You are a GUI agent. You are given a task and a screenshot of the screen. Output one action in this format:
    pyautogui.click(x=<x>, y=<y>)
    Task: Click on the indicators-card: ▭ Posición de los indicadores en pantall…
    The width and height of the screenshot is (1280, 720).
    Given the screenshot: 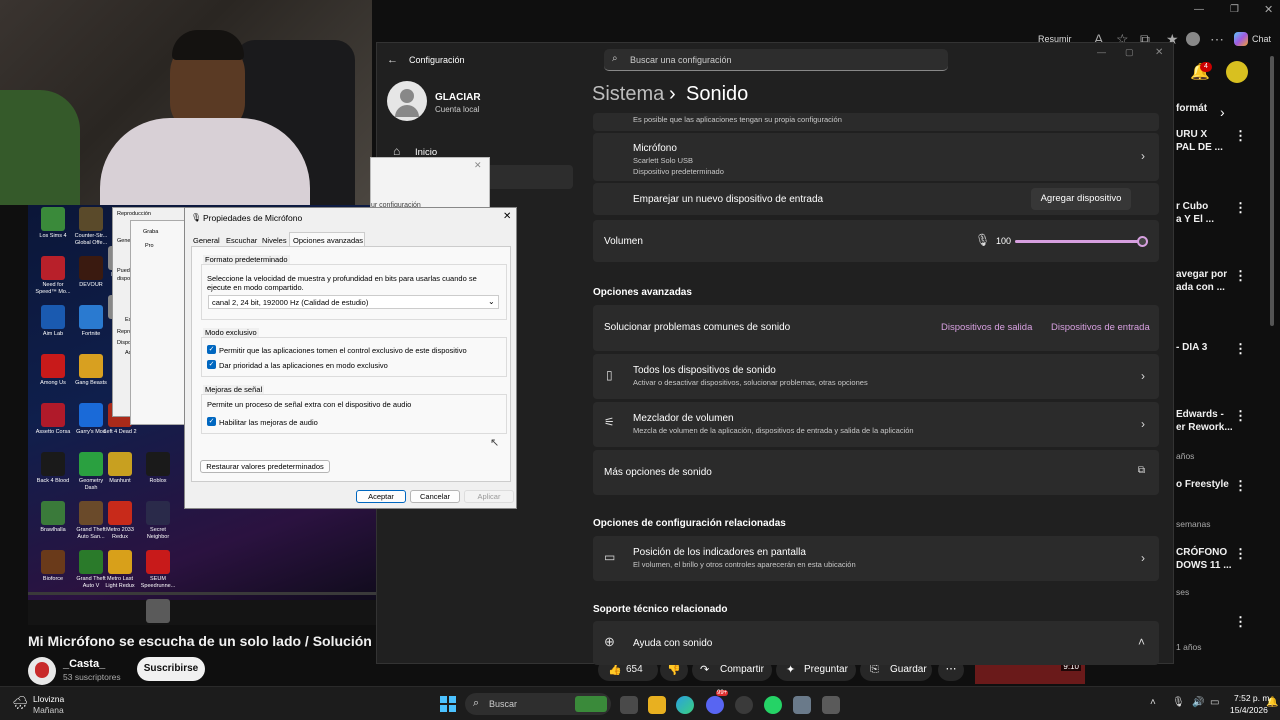 What is the action you would take?
    pyautogui.click(x=876, y=558)
    